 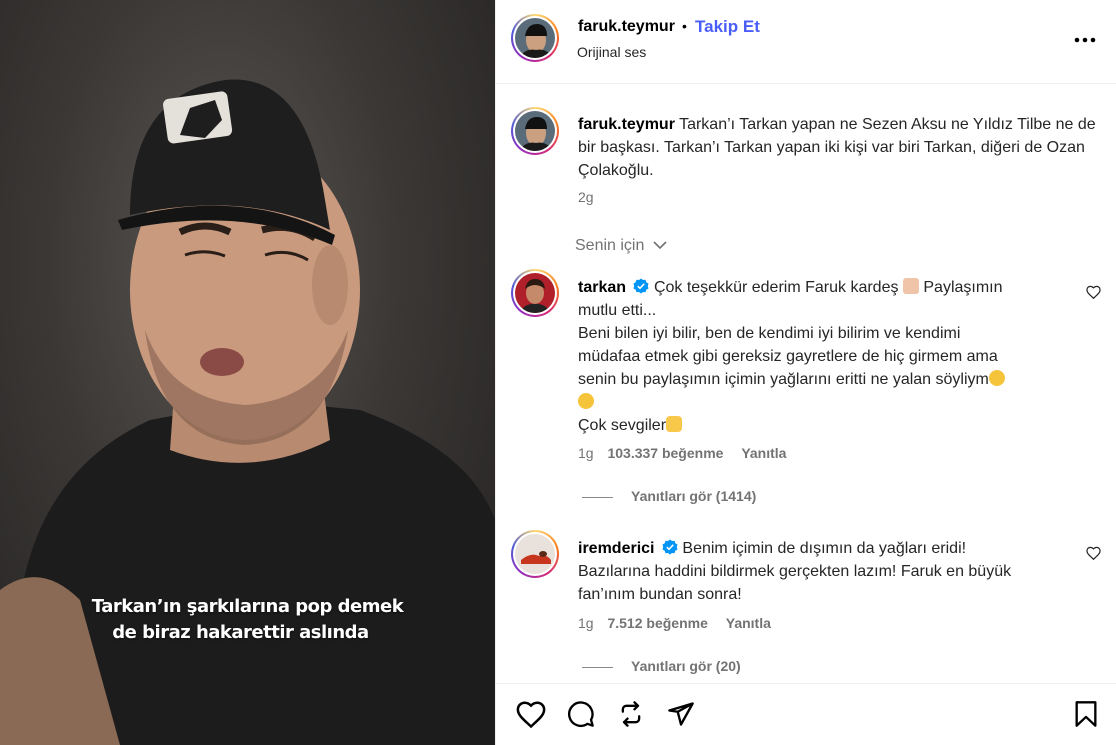 I want to click on repost-icon, so click(x=631, y=716).